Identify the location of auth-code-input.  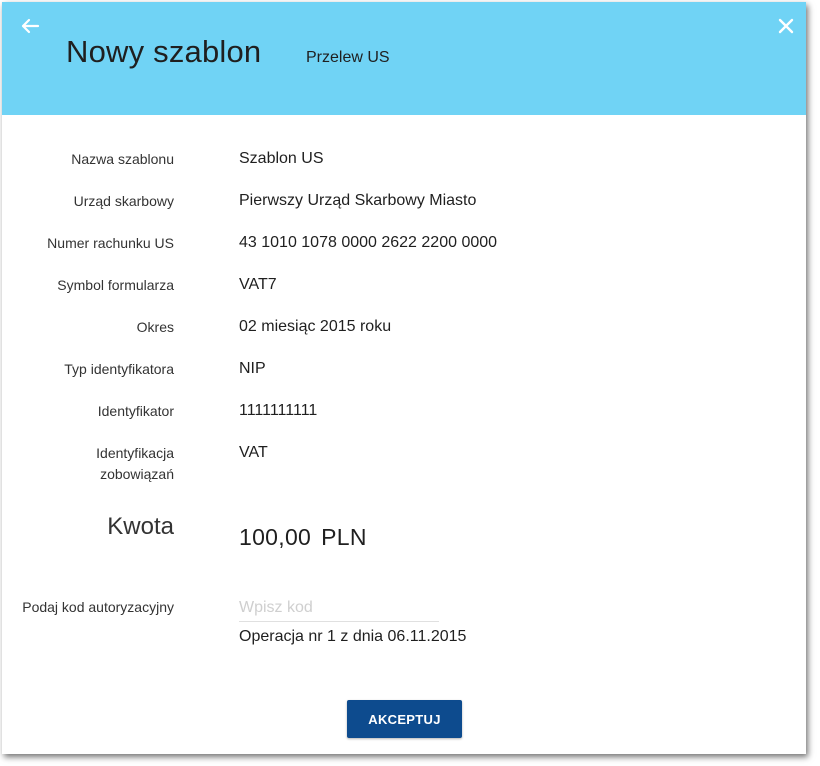
(339, 608).